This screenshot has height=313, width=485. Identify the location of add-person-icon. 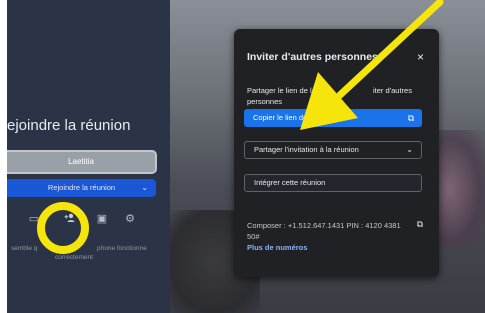
(70, 219).